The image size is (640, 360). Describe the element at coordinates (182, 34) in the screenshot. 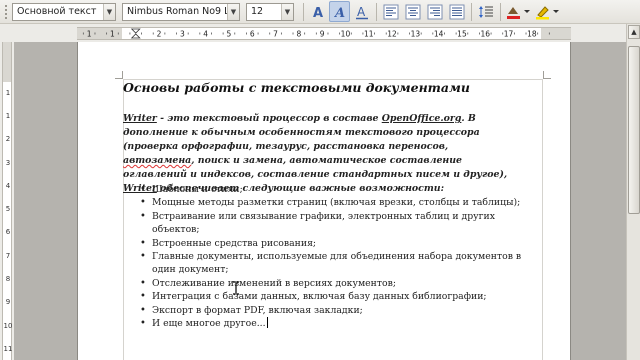

I see `ruler-label: 3` at that location.